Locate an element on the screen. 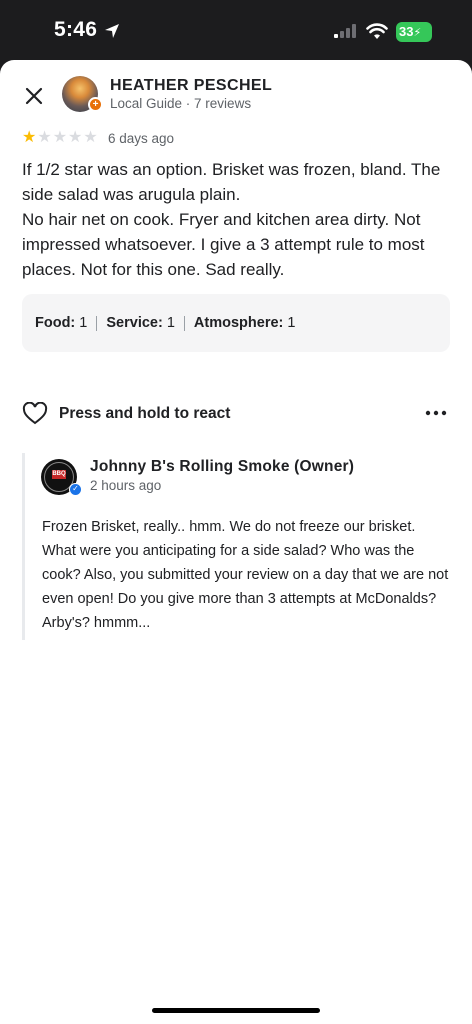  signal-icon is located at coordinates (345, 31).